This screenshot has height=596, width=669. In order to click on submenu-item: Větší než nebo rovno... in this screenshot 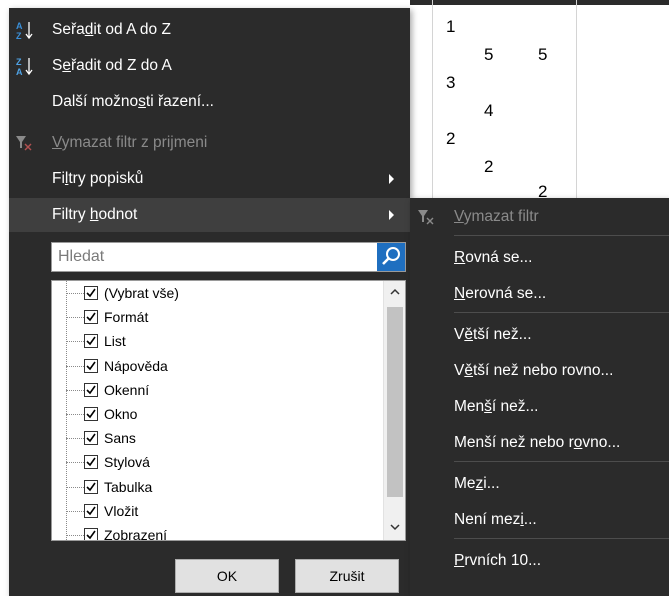, I will do `click(539, 371)`.